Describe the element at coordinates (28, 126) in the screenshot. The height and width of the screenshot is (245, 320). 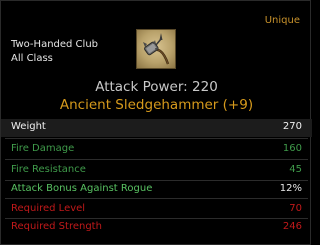
I see `weight-label: Weight` at that location.